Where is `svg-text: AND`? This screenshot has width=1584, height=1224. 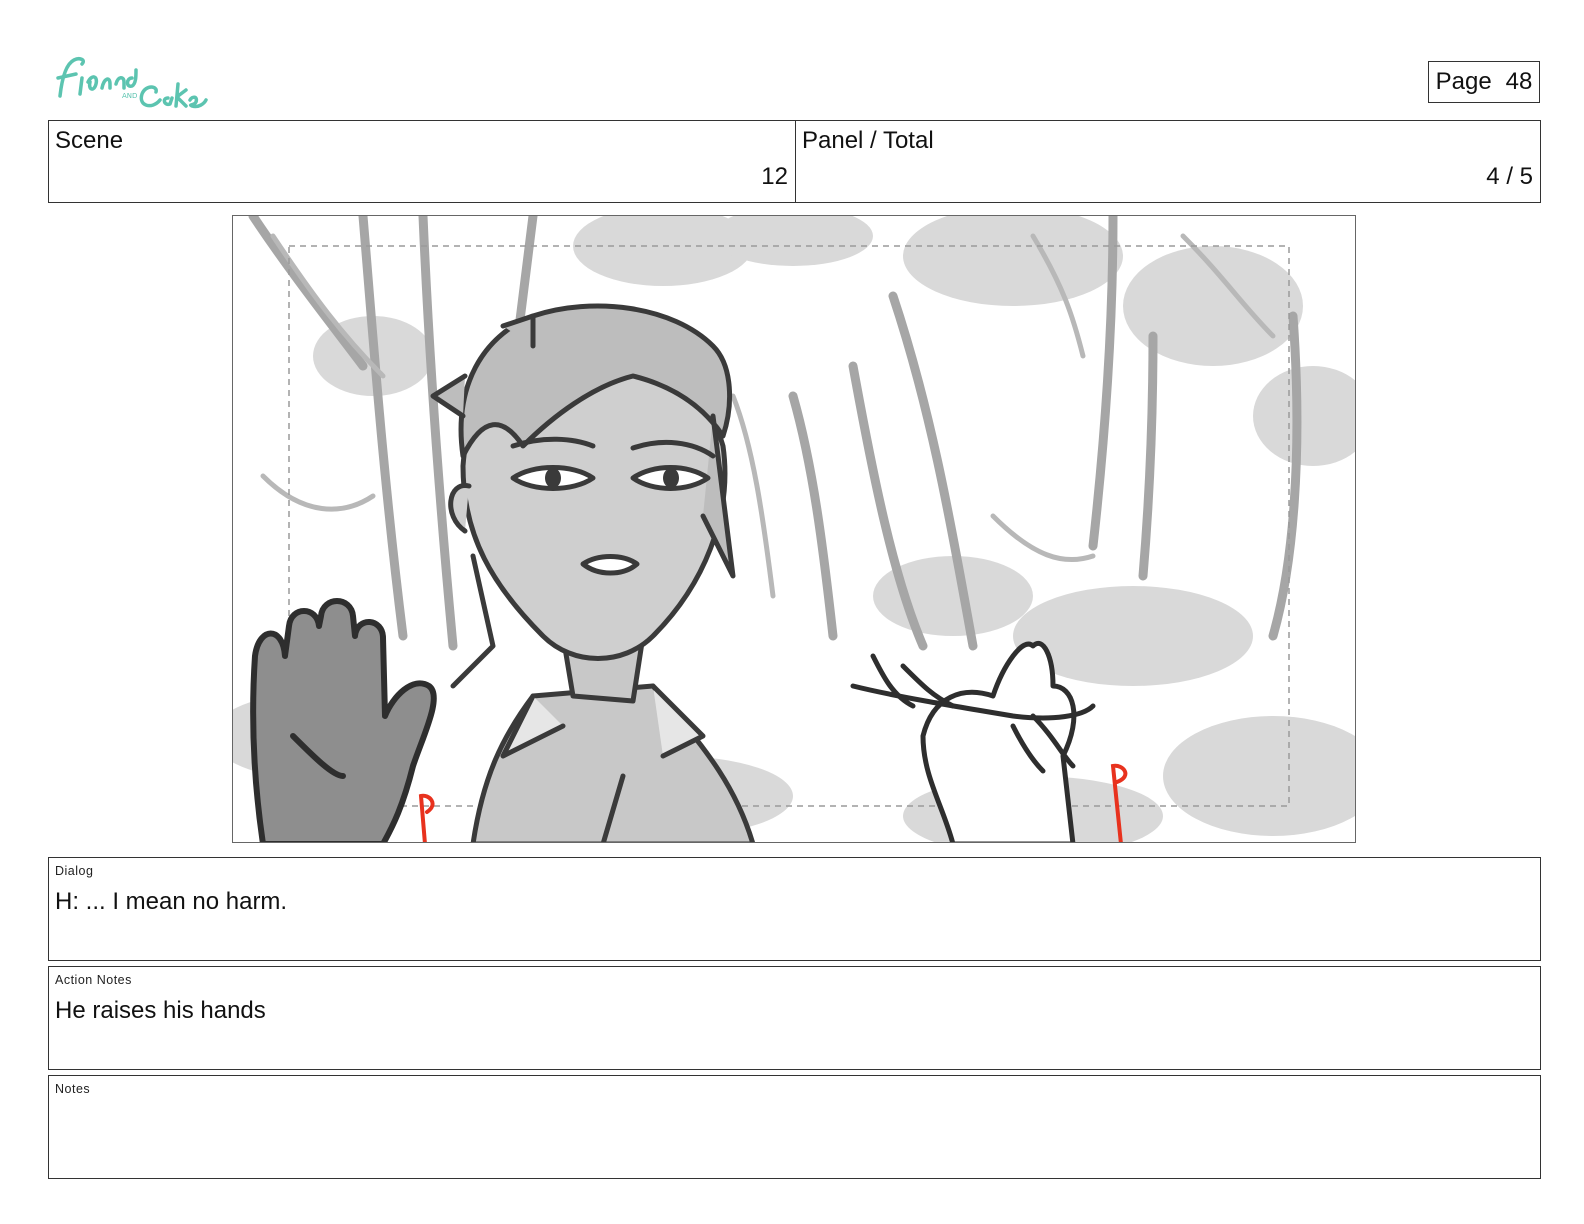 svg-text: AND is located at coordinates (129, 96).